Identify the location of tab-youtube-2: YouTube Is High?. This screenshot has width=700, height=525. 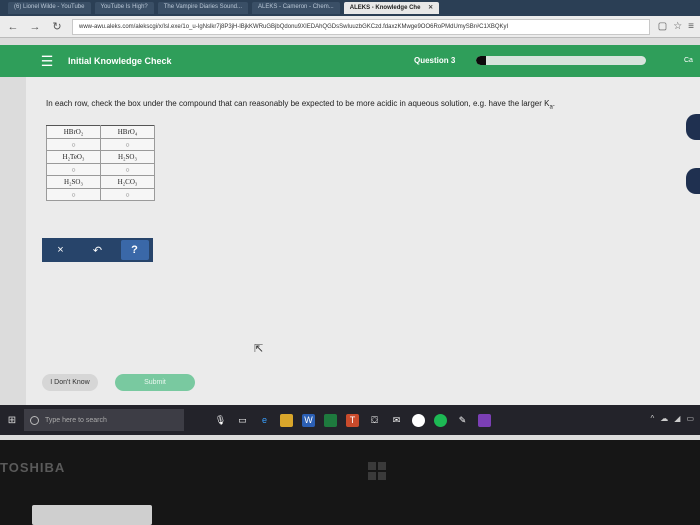
(124, 8).